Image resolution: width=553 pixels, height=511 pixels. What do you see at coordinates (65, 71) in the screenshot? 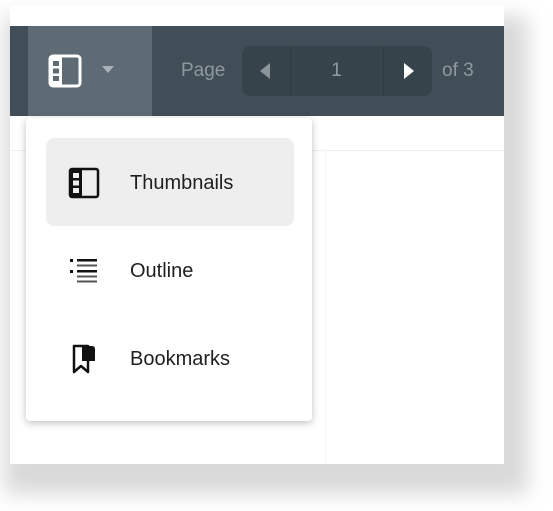
I see `sidebar-panel-icon` at bounding box center [65, 71].